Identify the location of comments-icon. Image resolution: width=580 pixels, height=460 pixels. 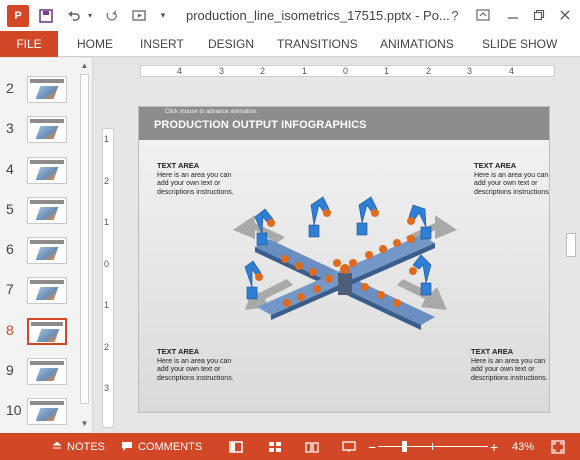
(127, 446).